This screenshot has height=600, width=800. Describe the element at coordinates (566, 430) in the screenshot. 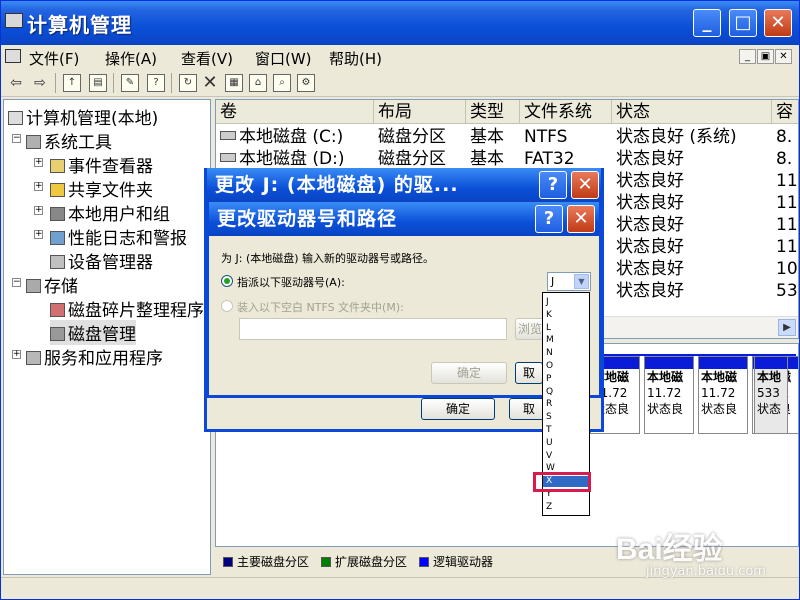

I see `drive-letter-option: T` at that location.